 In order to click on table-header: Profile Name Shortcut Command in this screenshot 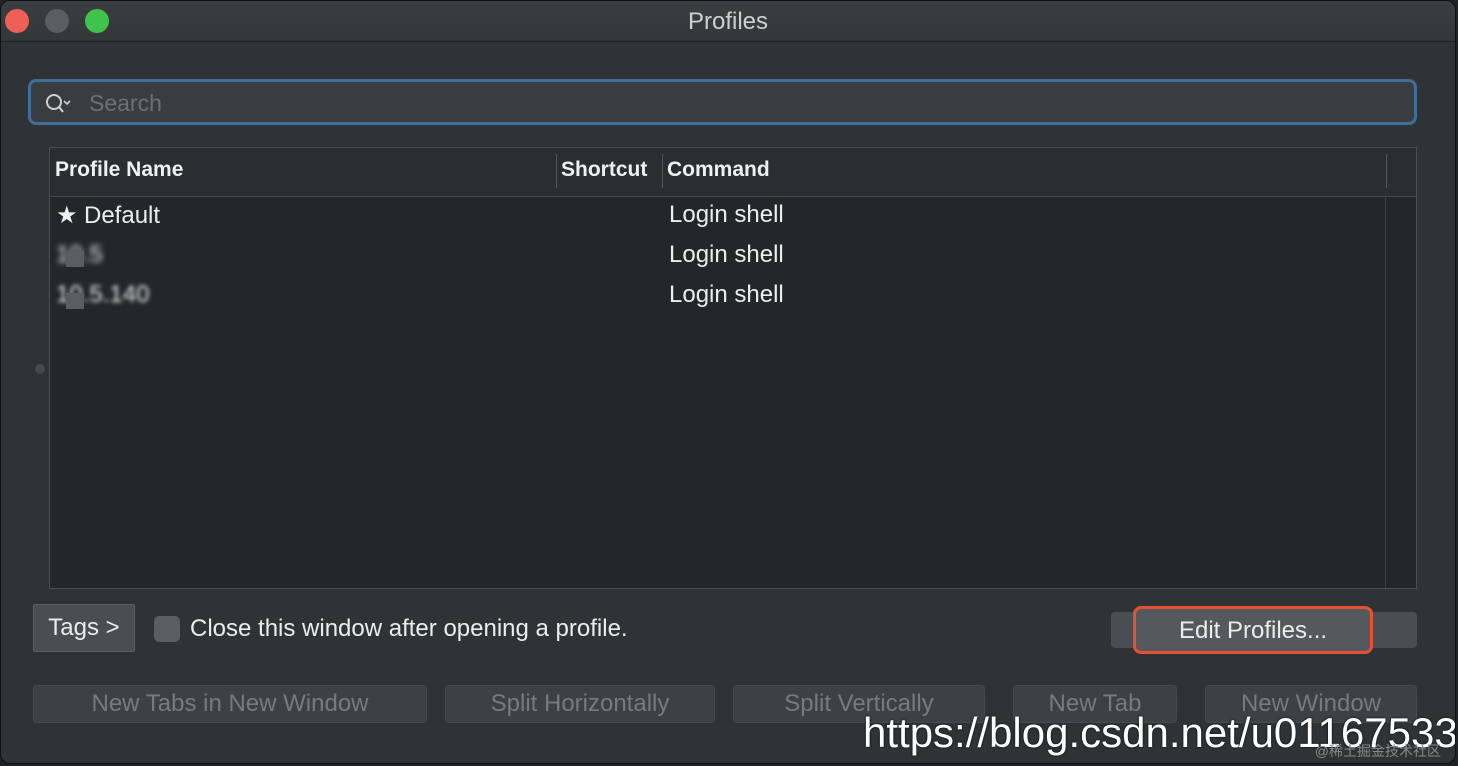, I will do `click(733, 172)`.